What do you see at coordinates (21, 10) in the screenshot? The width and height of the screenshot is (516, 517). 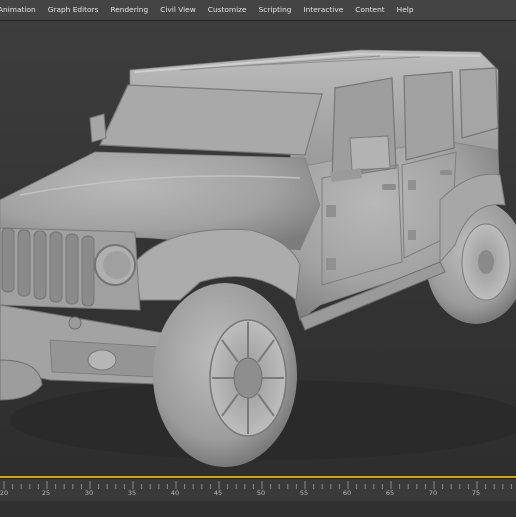 I see `menu-animation: Animation` at bounding box center [21, 10].